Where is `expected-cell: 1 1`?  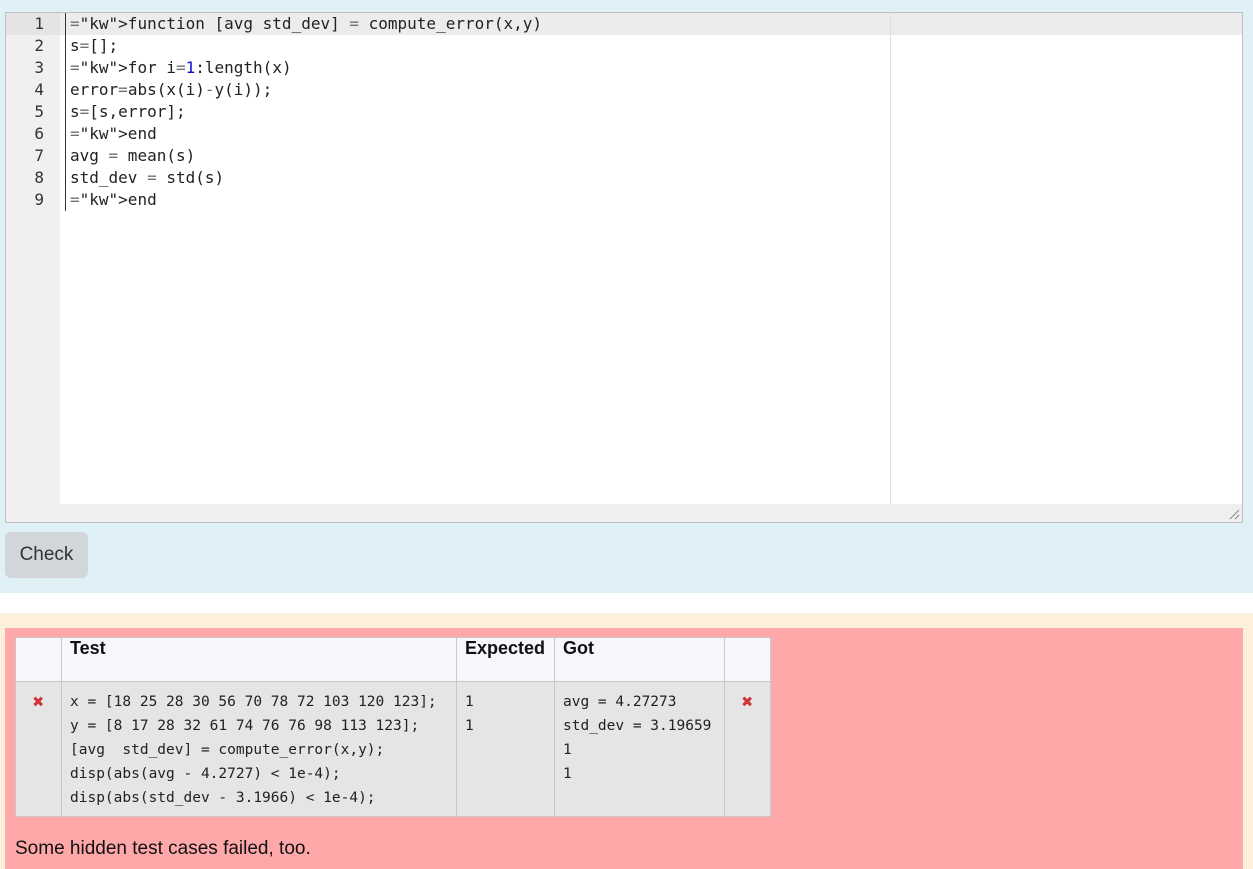
expected-cell: 1 1 is located at coordinates (505, 749).